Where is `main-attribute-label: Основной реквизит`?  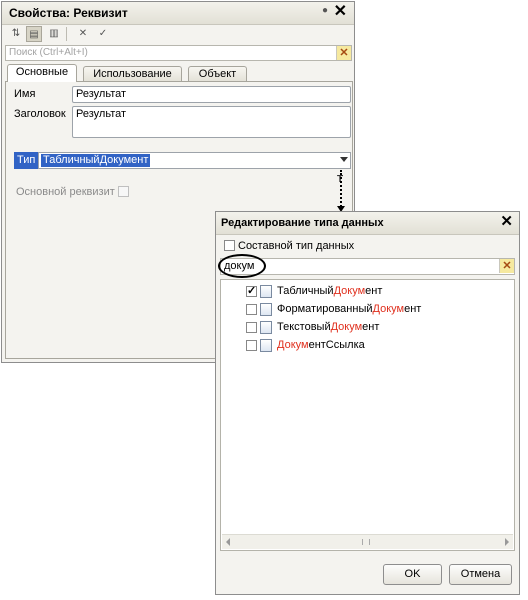
main-attribute-label: Основной реквизит is located at coordinates (65, 192).